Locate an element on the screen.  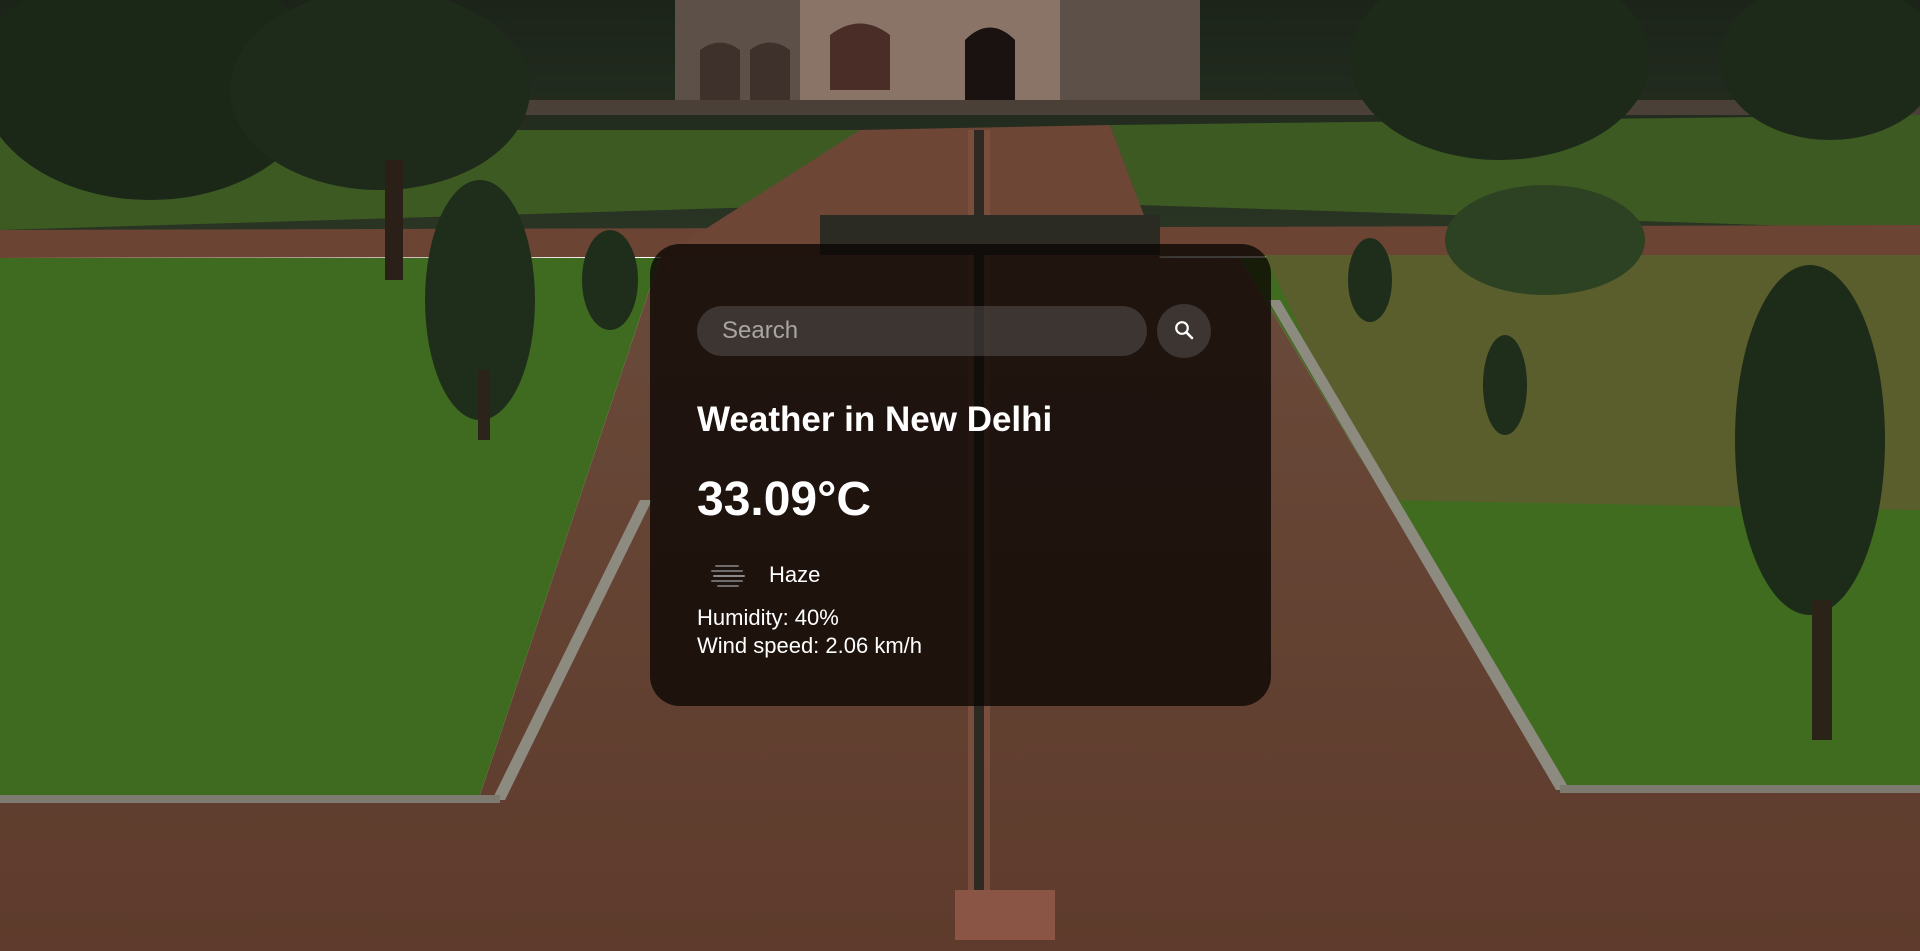
search-icon is located at coordinates (1184, 331).